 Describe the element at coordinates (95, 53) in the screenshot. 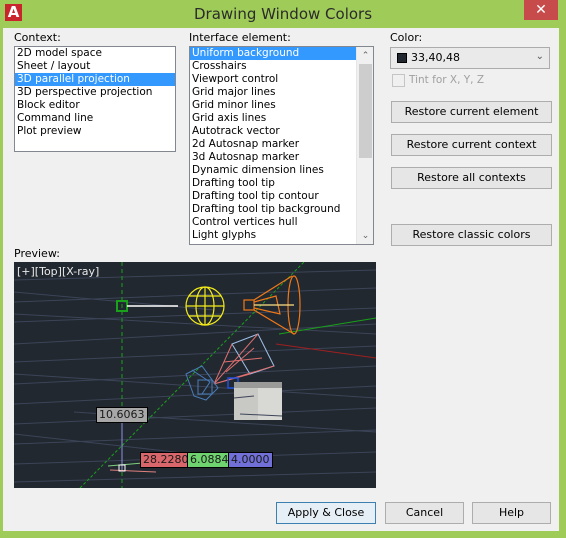

I see `context-list-item: 2D model space` at that location.